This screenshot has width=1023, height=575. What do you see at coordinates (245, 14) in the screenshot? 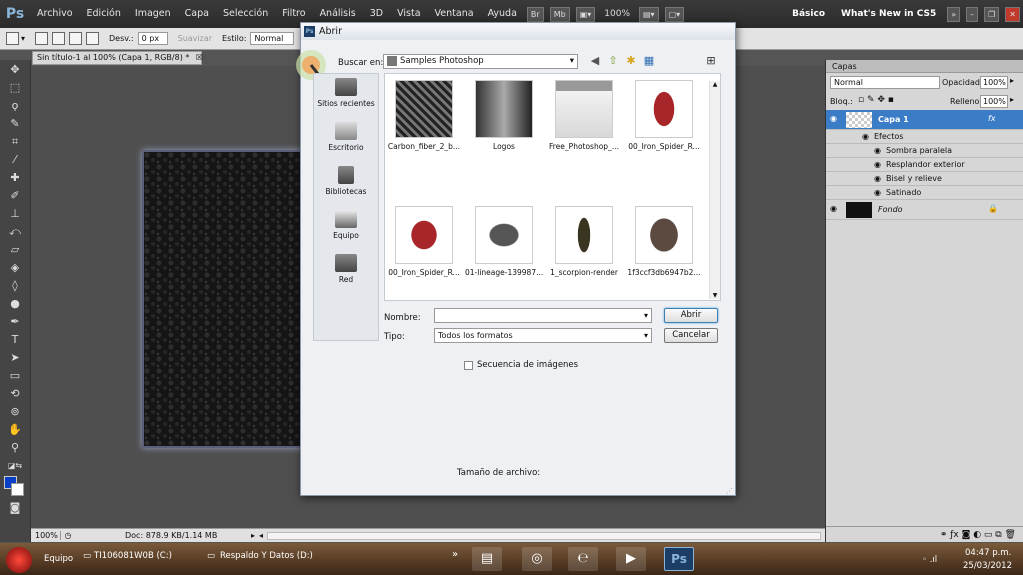
I see `menu-seleccion: Selección` at bounding box center [245, 14].